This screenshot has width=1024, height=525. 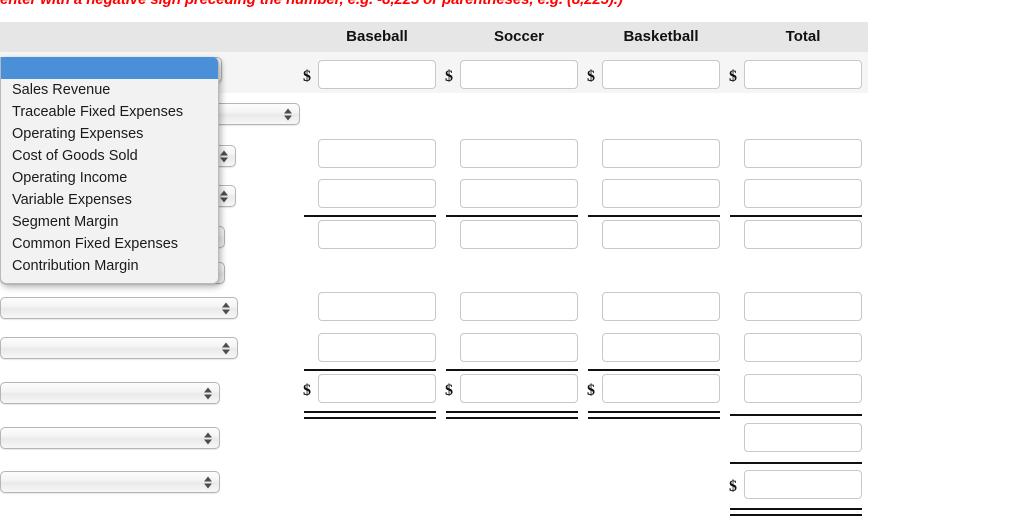 I want to click on rule-single-0-soccer, so click(x=512, y=216).